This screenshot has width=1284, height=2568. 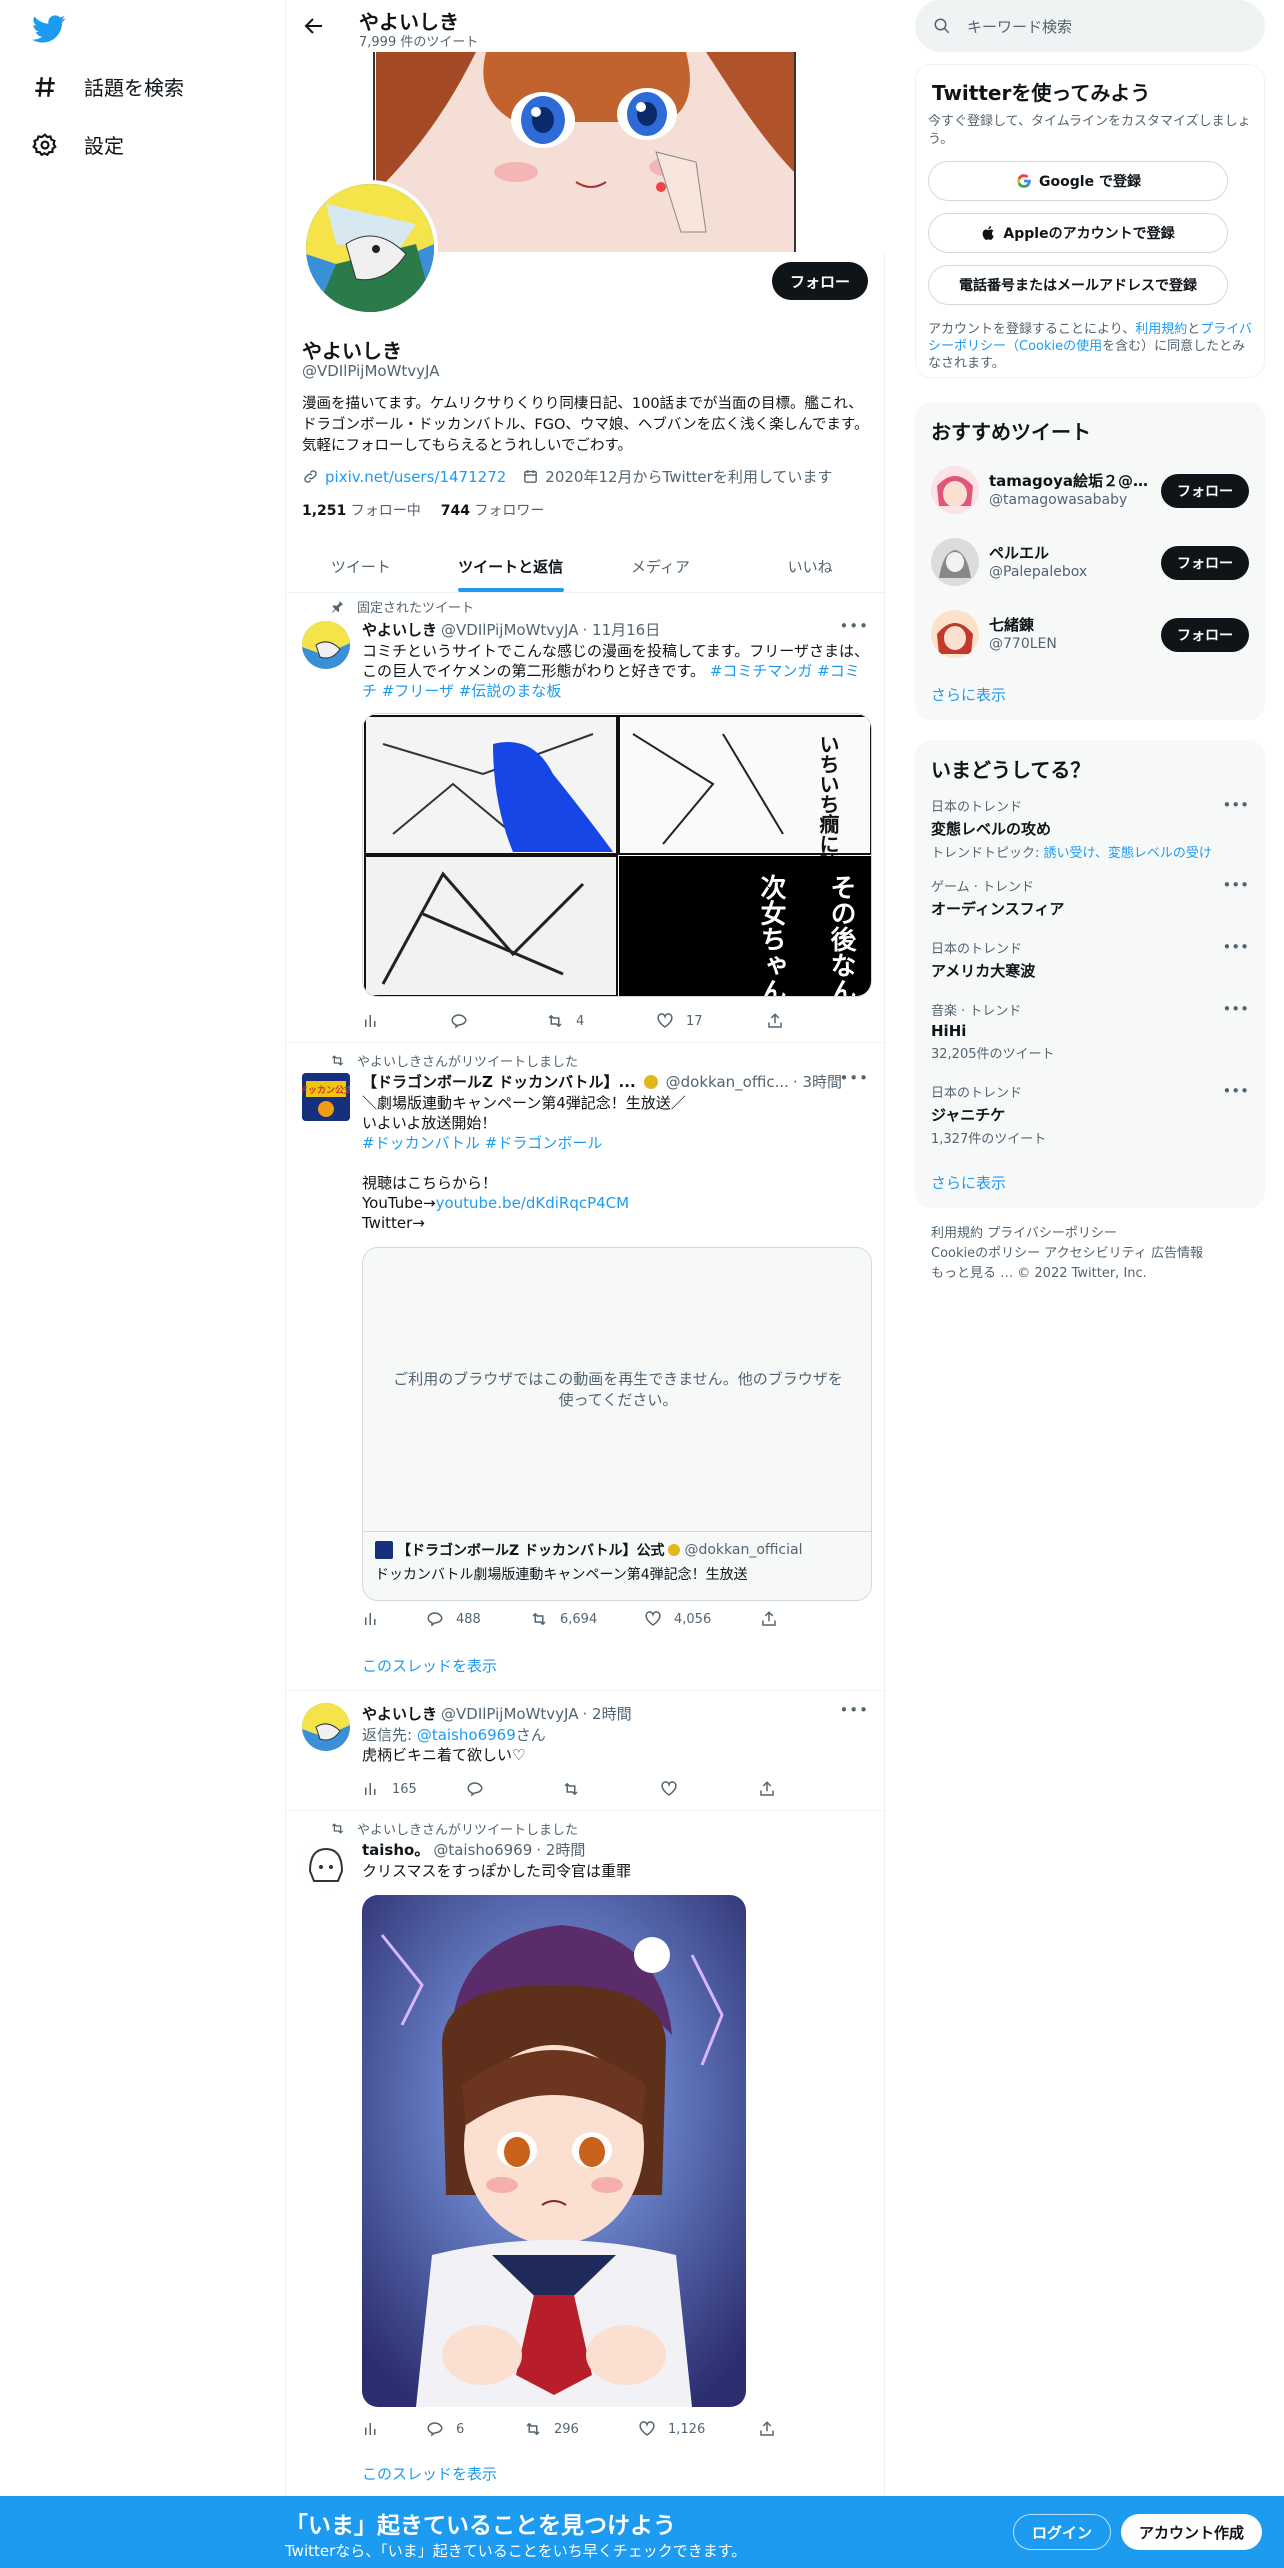 What do you see at coordinates (361, 510) in the screenshot?
I see `following-stat: 1,251 フォロー中` at bounding box center [361, 510].